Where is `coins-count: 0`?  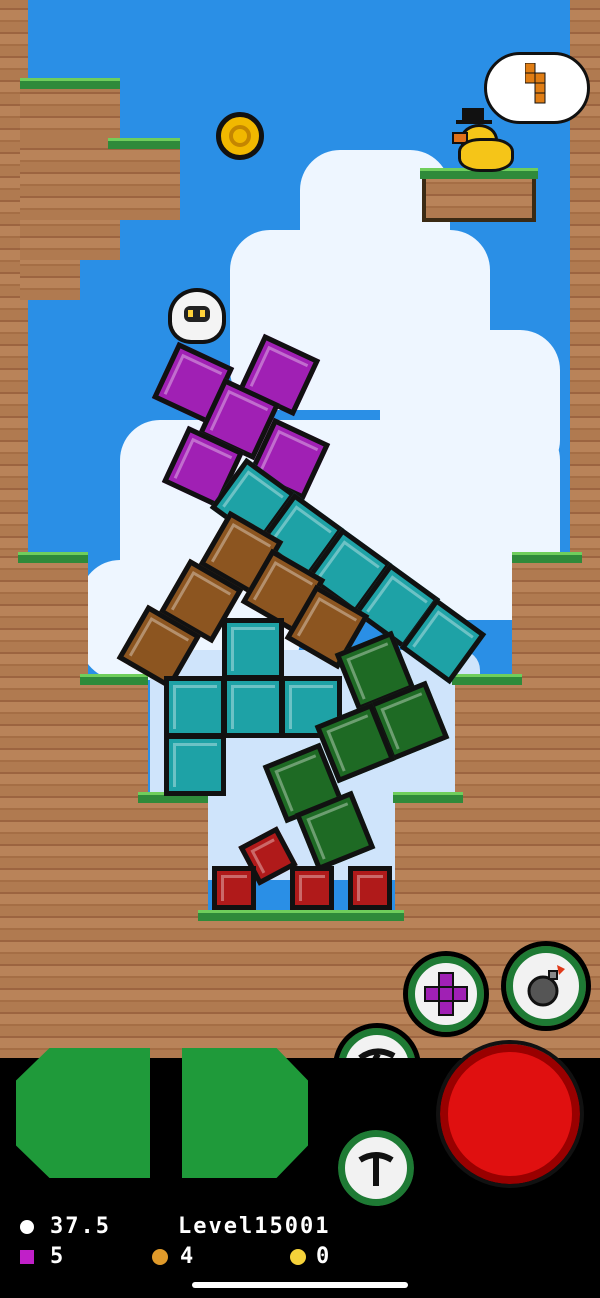 coins-count: 0 is located at coordinates (324, 1256).